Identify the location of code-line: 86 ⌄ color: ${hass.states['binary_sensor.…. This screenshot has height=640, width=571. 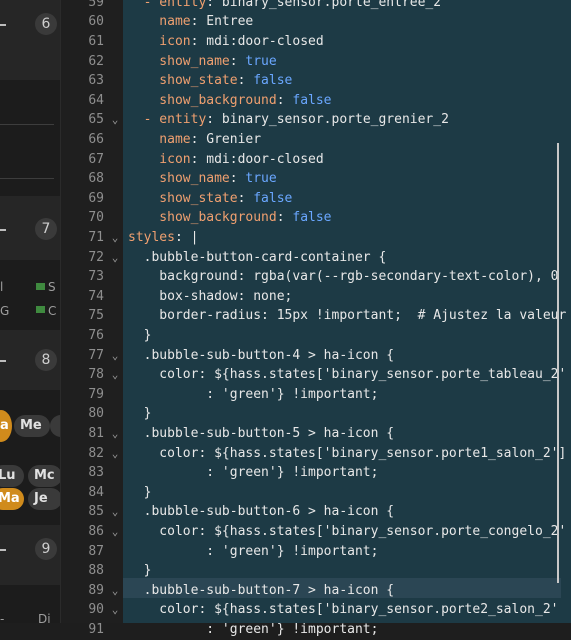
(285, 532).